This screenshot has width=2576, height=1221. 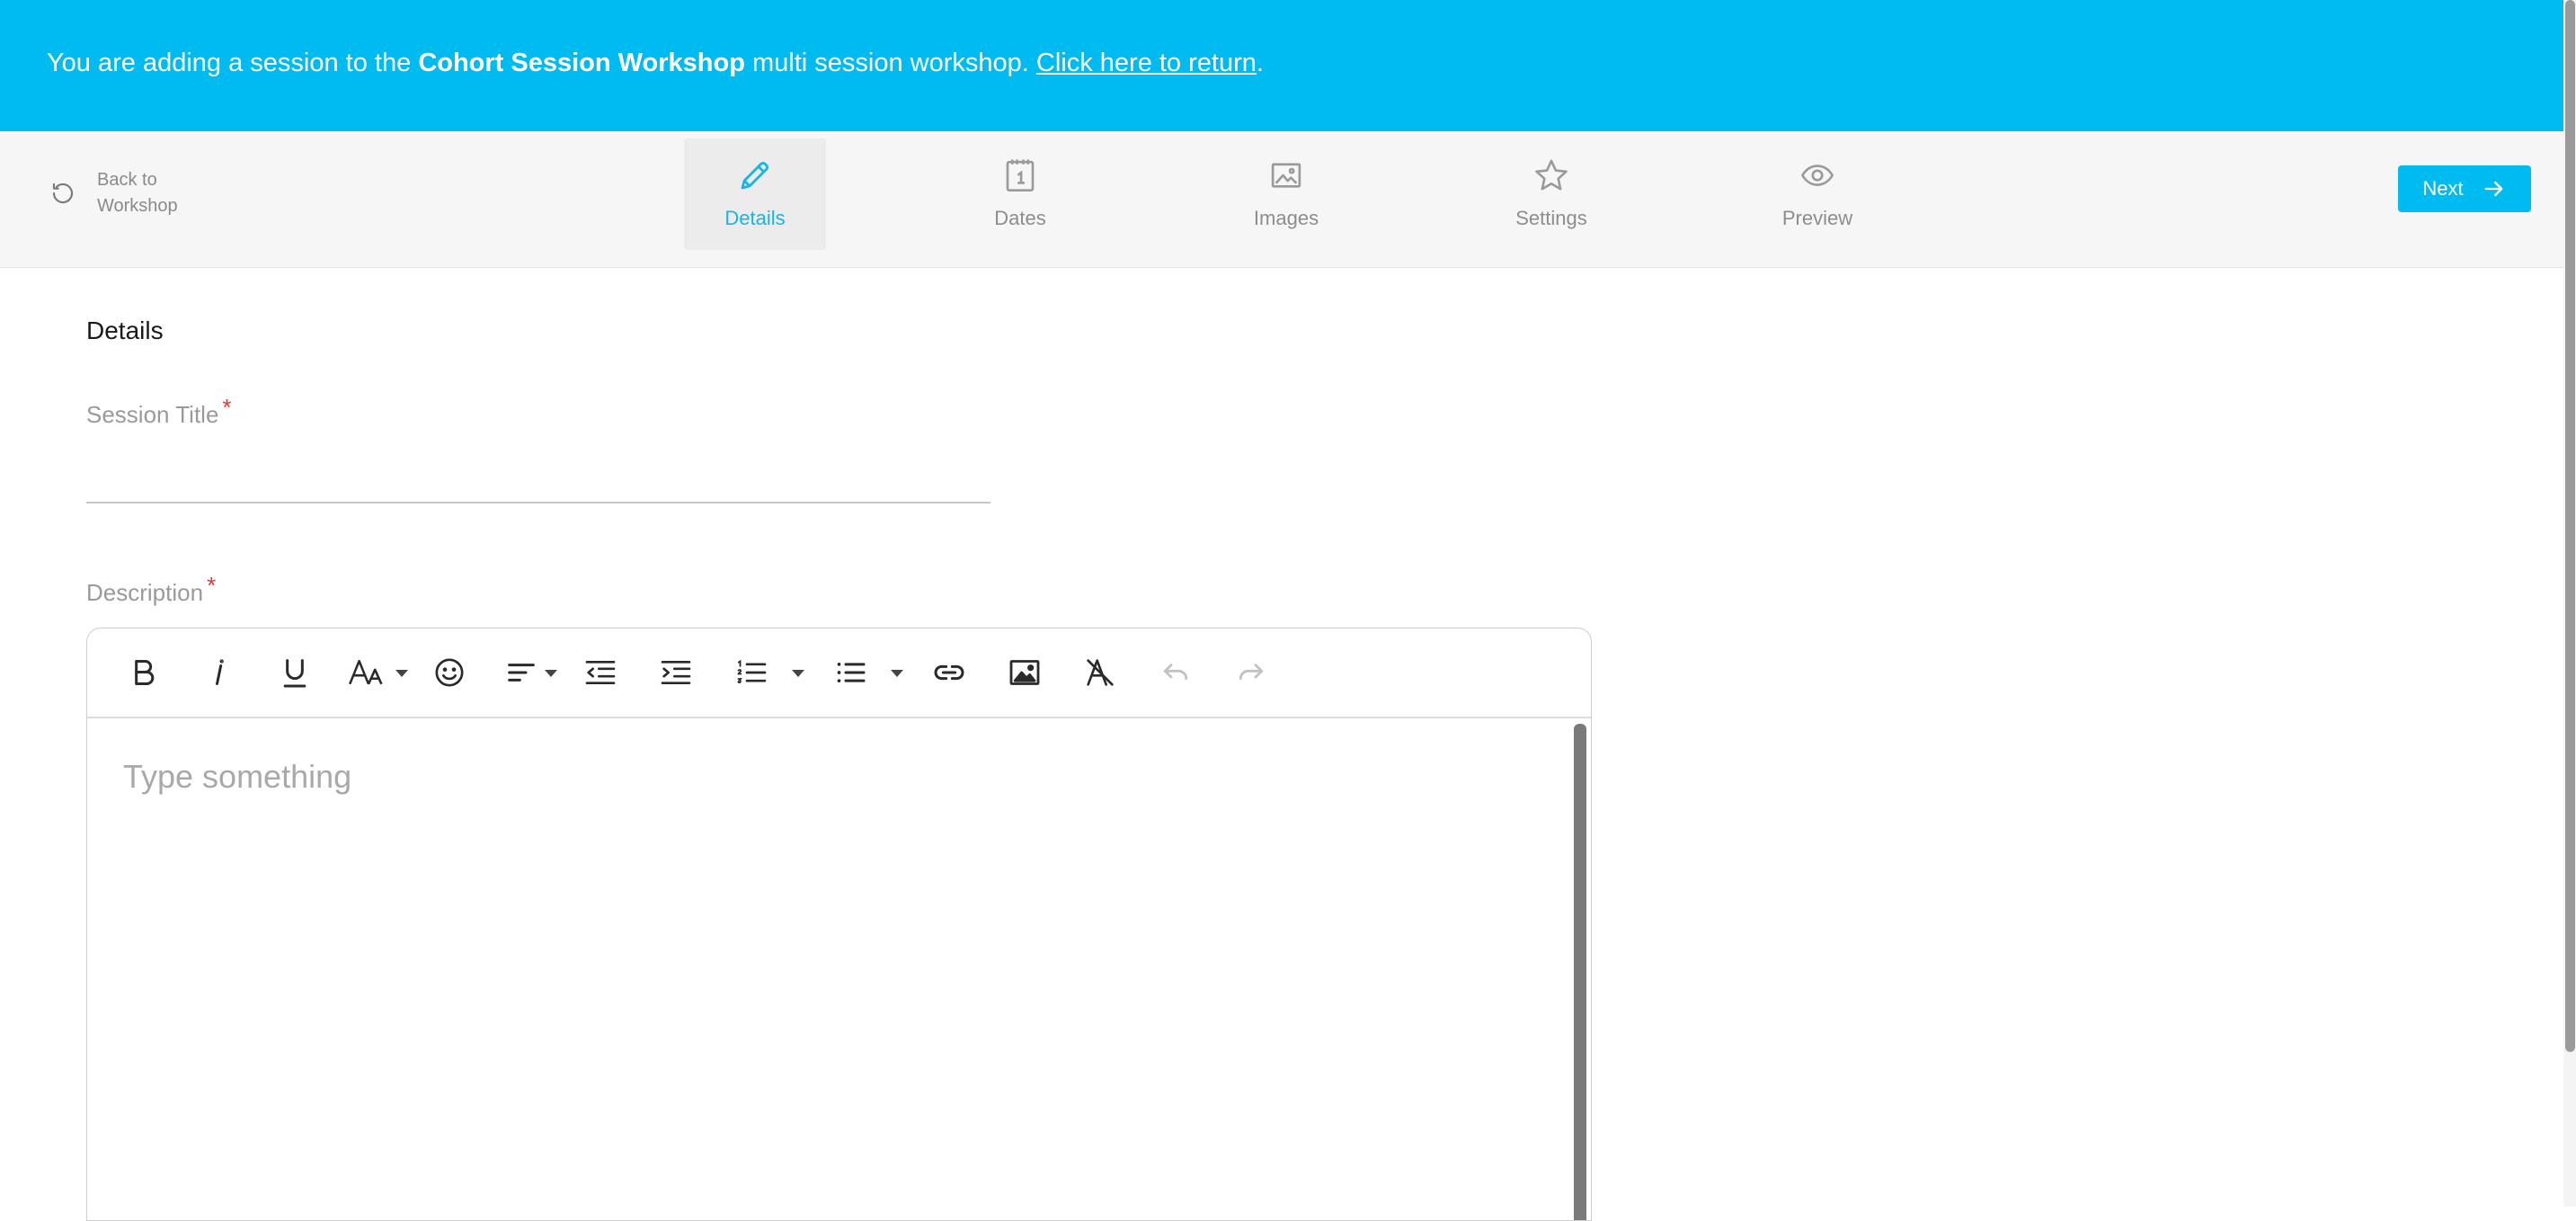 What do you see at coordinates (1817, 218) in the screenshot?
I see `step-preview-label: Preview` at bounding box center [1817, 218].